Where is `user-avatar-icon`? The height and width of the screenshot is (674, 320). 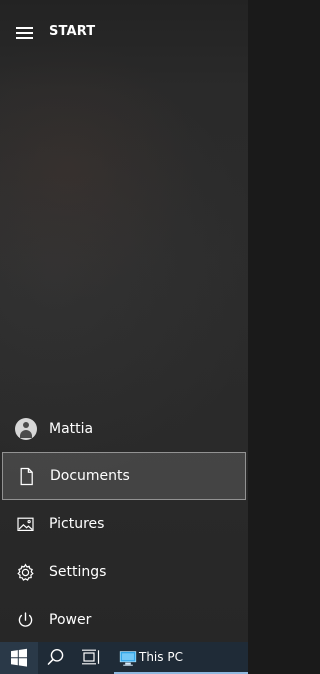
user-avatar-icon is located at coordinates (26, 429).